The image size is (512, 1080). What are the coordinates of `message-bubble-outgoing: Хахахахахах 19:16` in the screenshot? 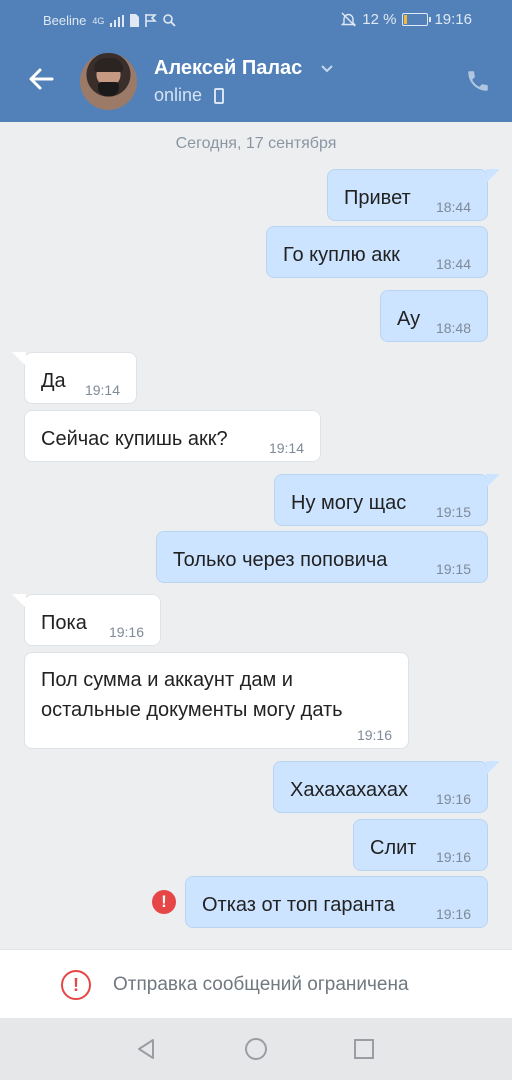 It's located at (386, 787).